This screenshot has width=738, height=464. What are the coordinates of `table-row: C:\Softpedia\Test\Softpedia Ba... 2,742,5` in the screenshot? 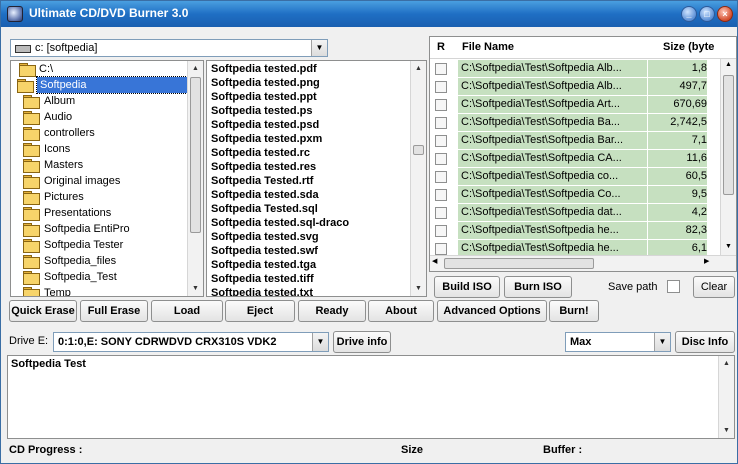 It's located at (583, 123).